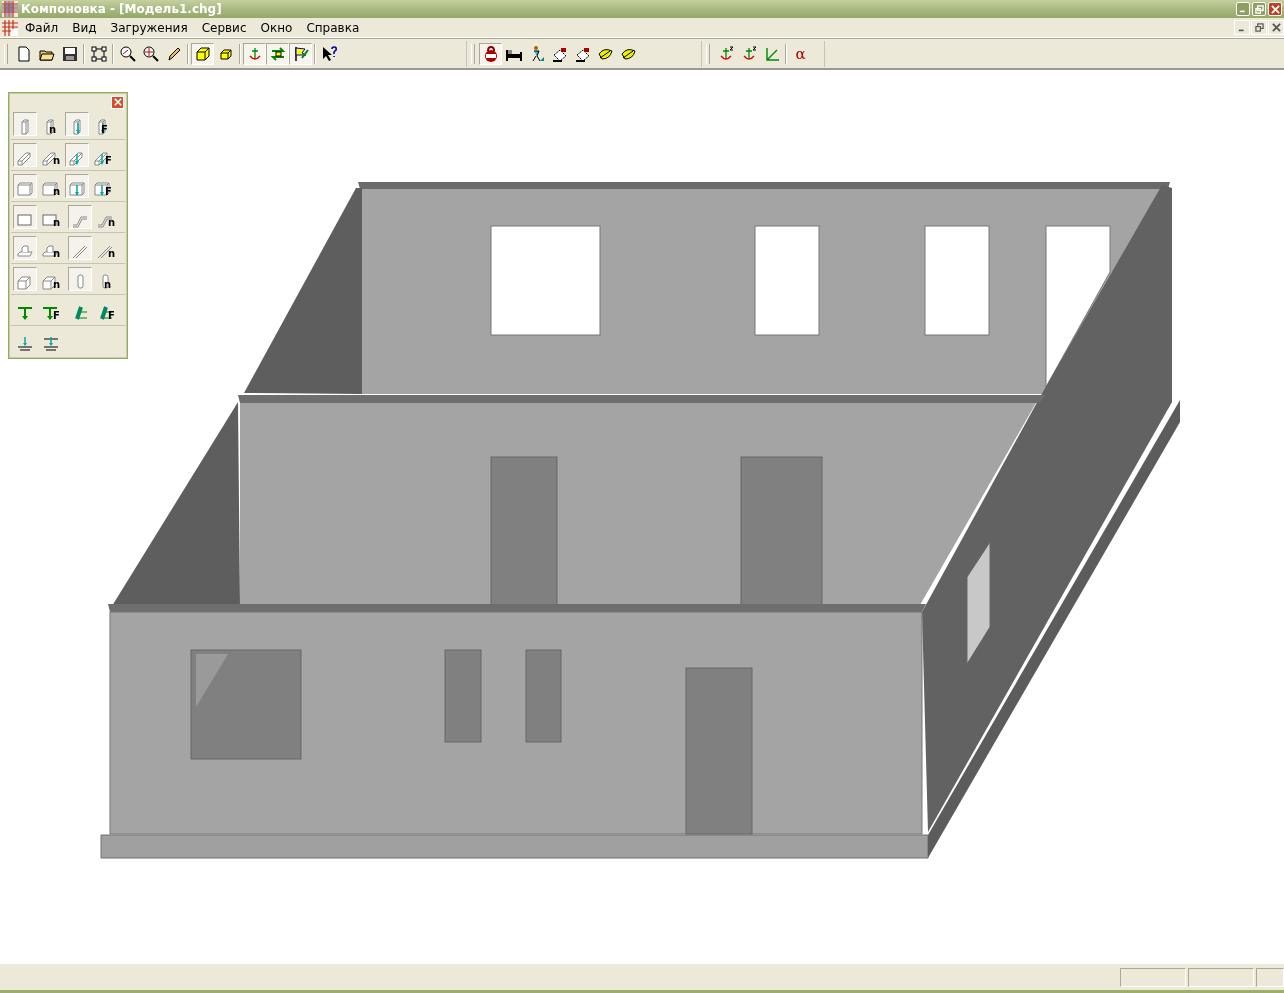 The height and width of the screenshot is (993, 1284). What do you see at coordinates (98, 53) in the screenshot?
I see `fit-icon` at bounding box center [98, 53].